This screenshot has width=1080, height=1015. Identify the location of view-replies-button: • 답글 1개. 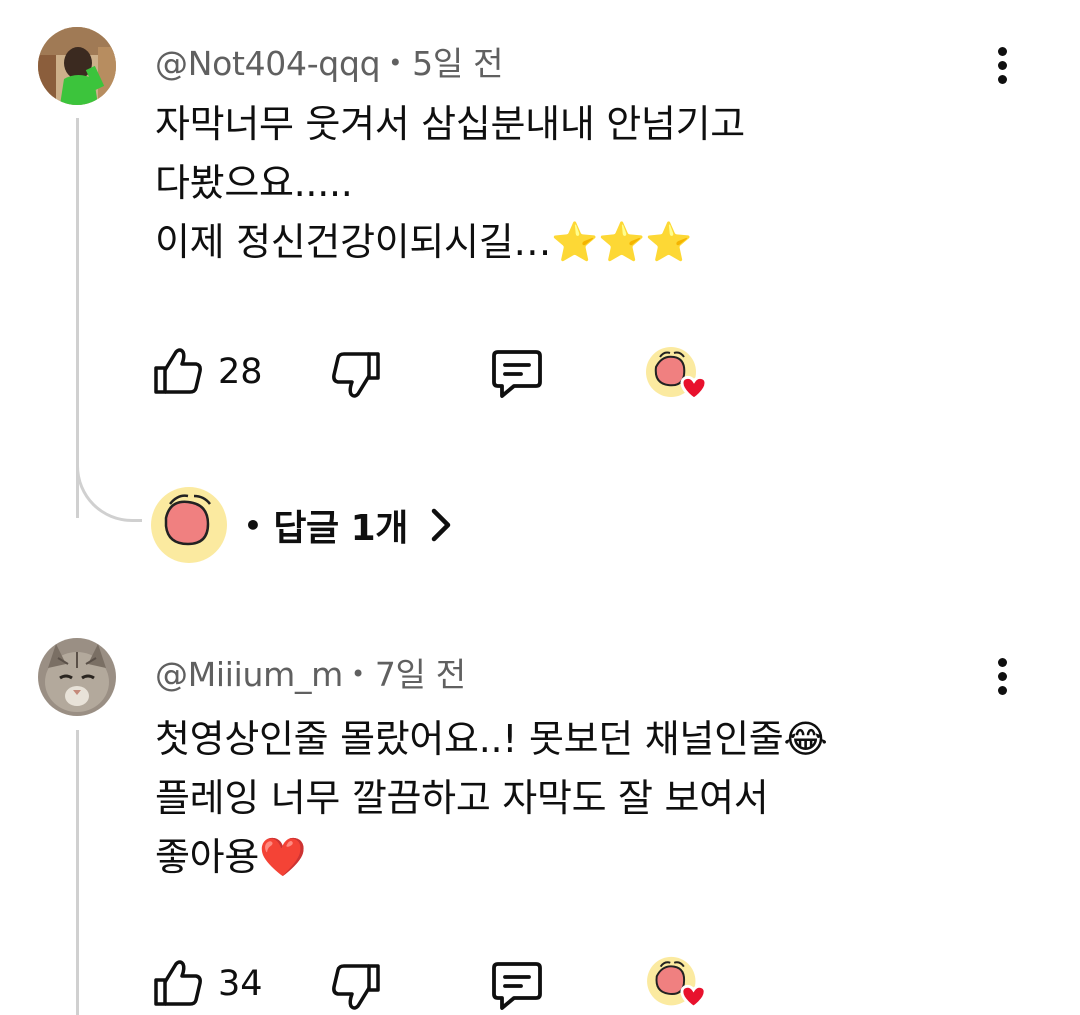
(350, 525).